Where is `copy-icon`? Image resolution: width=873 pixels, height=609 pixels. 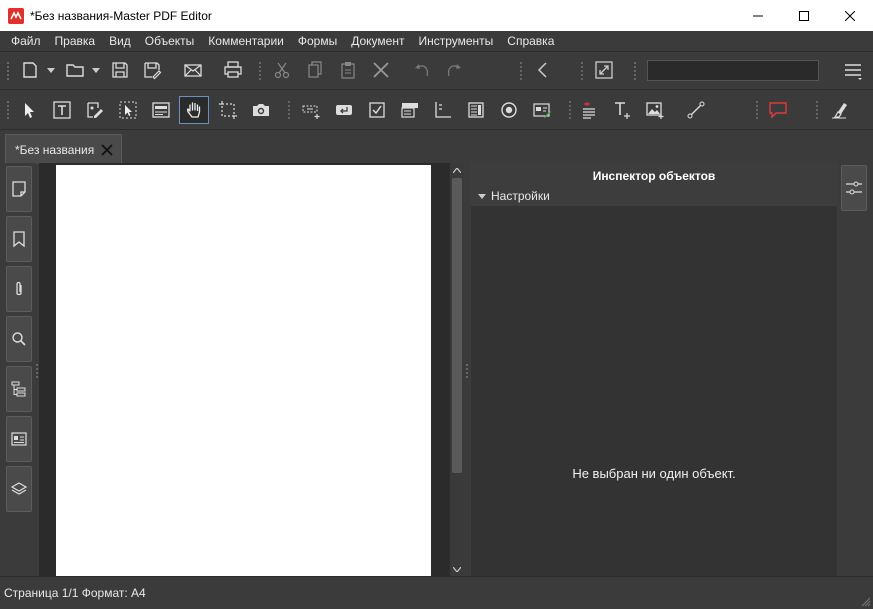 copy-icon is located at coordinates (315, 69).